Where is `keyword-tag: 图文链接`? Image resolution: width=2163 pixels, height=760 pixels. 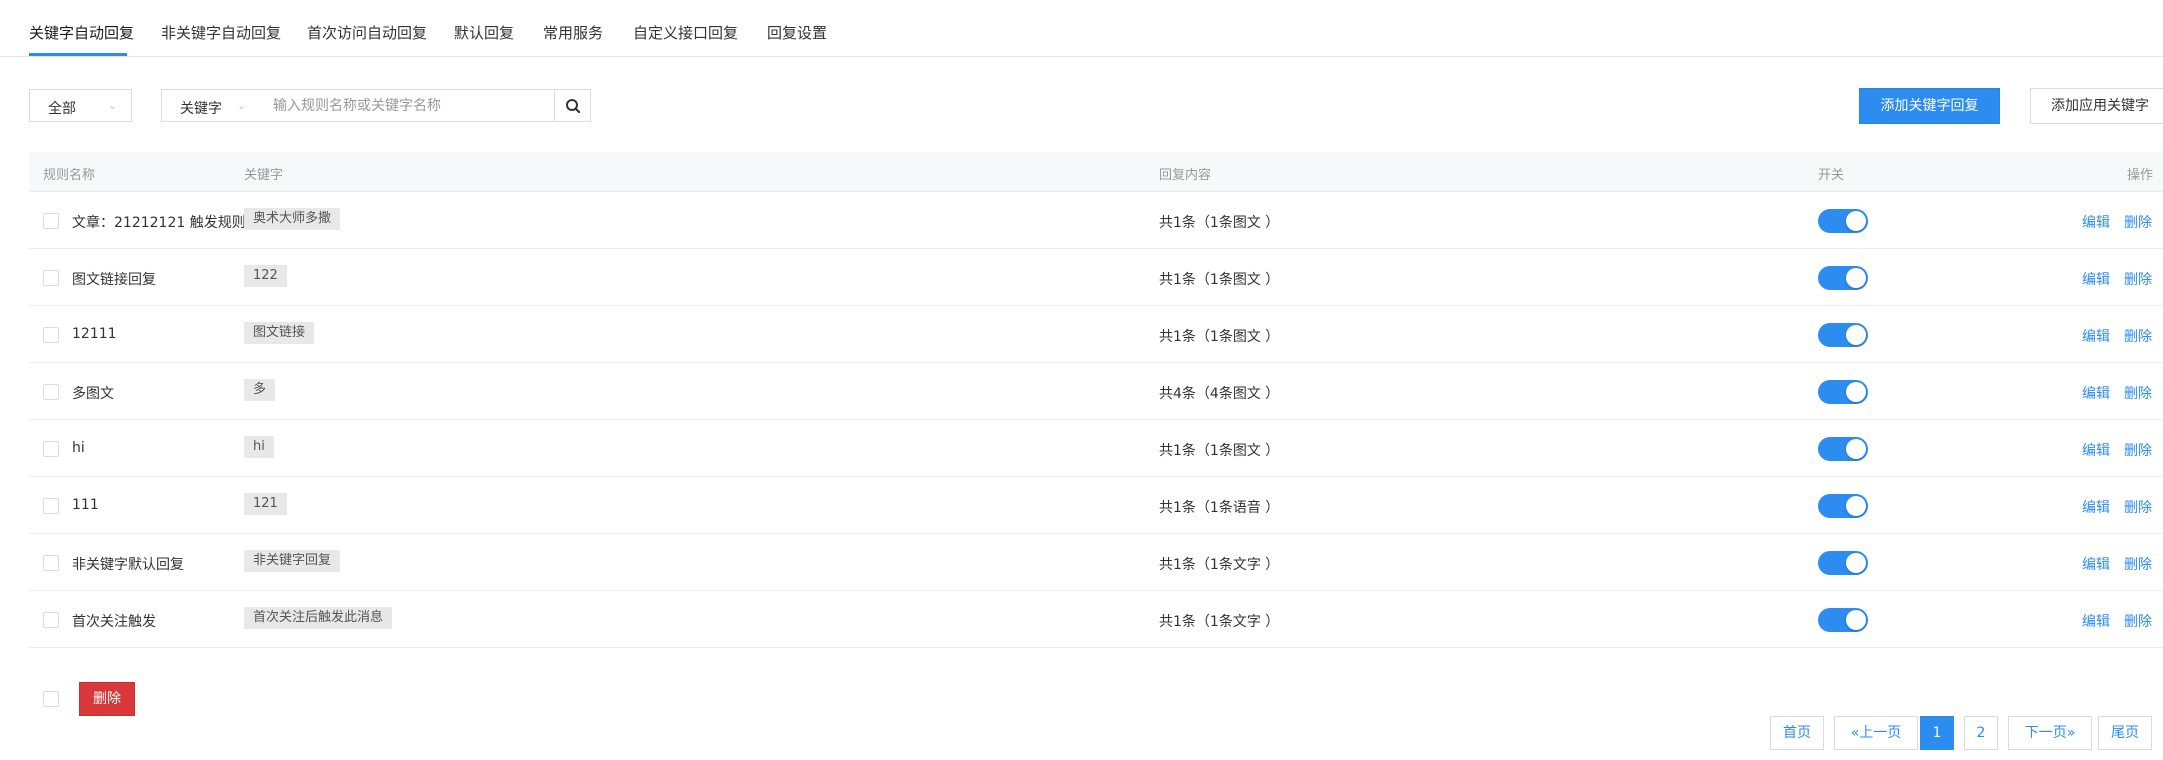
keyword-tag: 图文链接 is located at coordinates (279, 333).